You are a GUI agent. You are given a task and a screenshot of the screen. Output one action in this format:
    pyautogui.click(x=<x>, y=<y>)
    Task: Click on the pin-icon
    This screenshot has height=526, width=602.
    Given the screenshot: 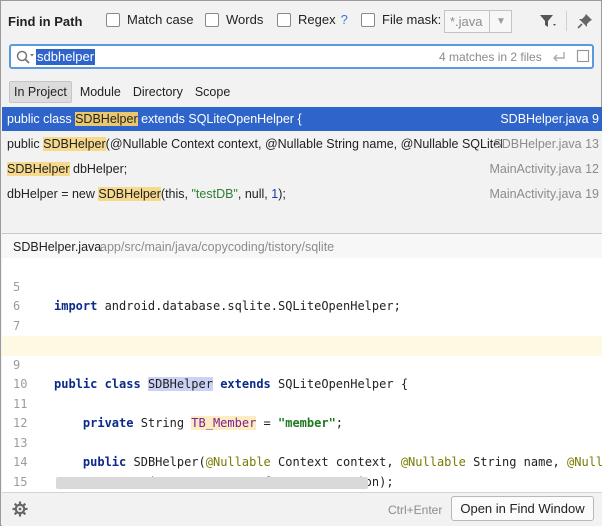 What is the action you would take?
    pyautogui.click(x=585, y=21)
    